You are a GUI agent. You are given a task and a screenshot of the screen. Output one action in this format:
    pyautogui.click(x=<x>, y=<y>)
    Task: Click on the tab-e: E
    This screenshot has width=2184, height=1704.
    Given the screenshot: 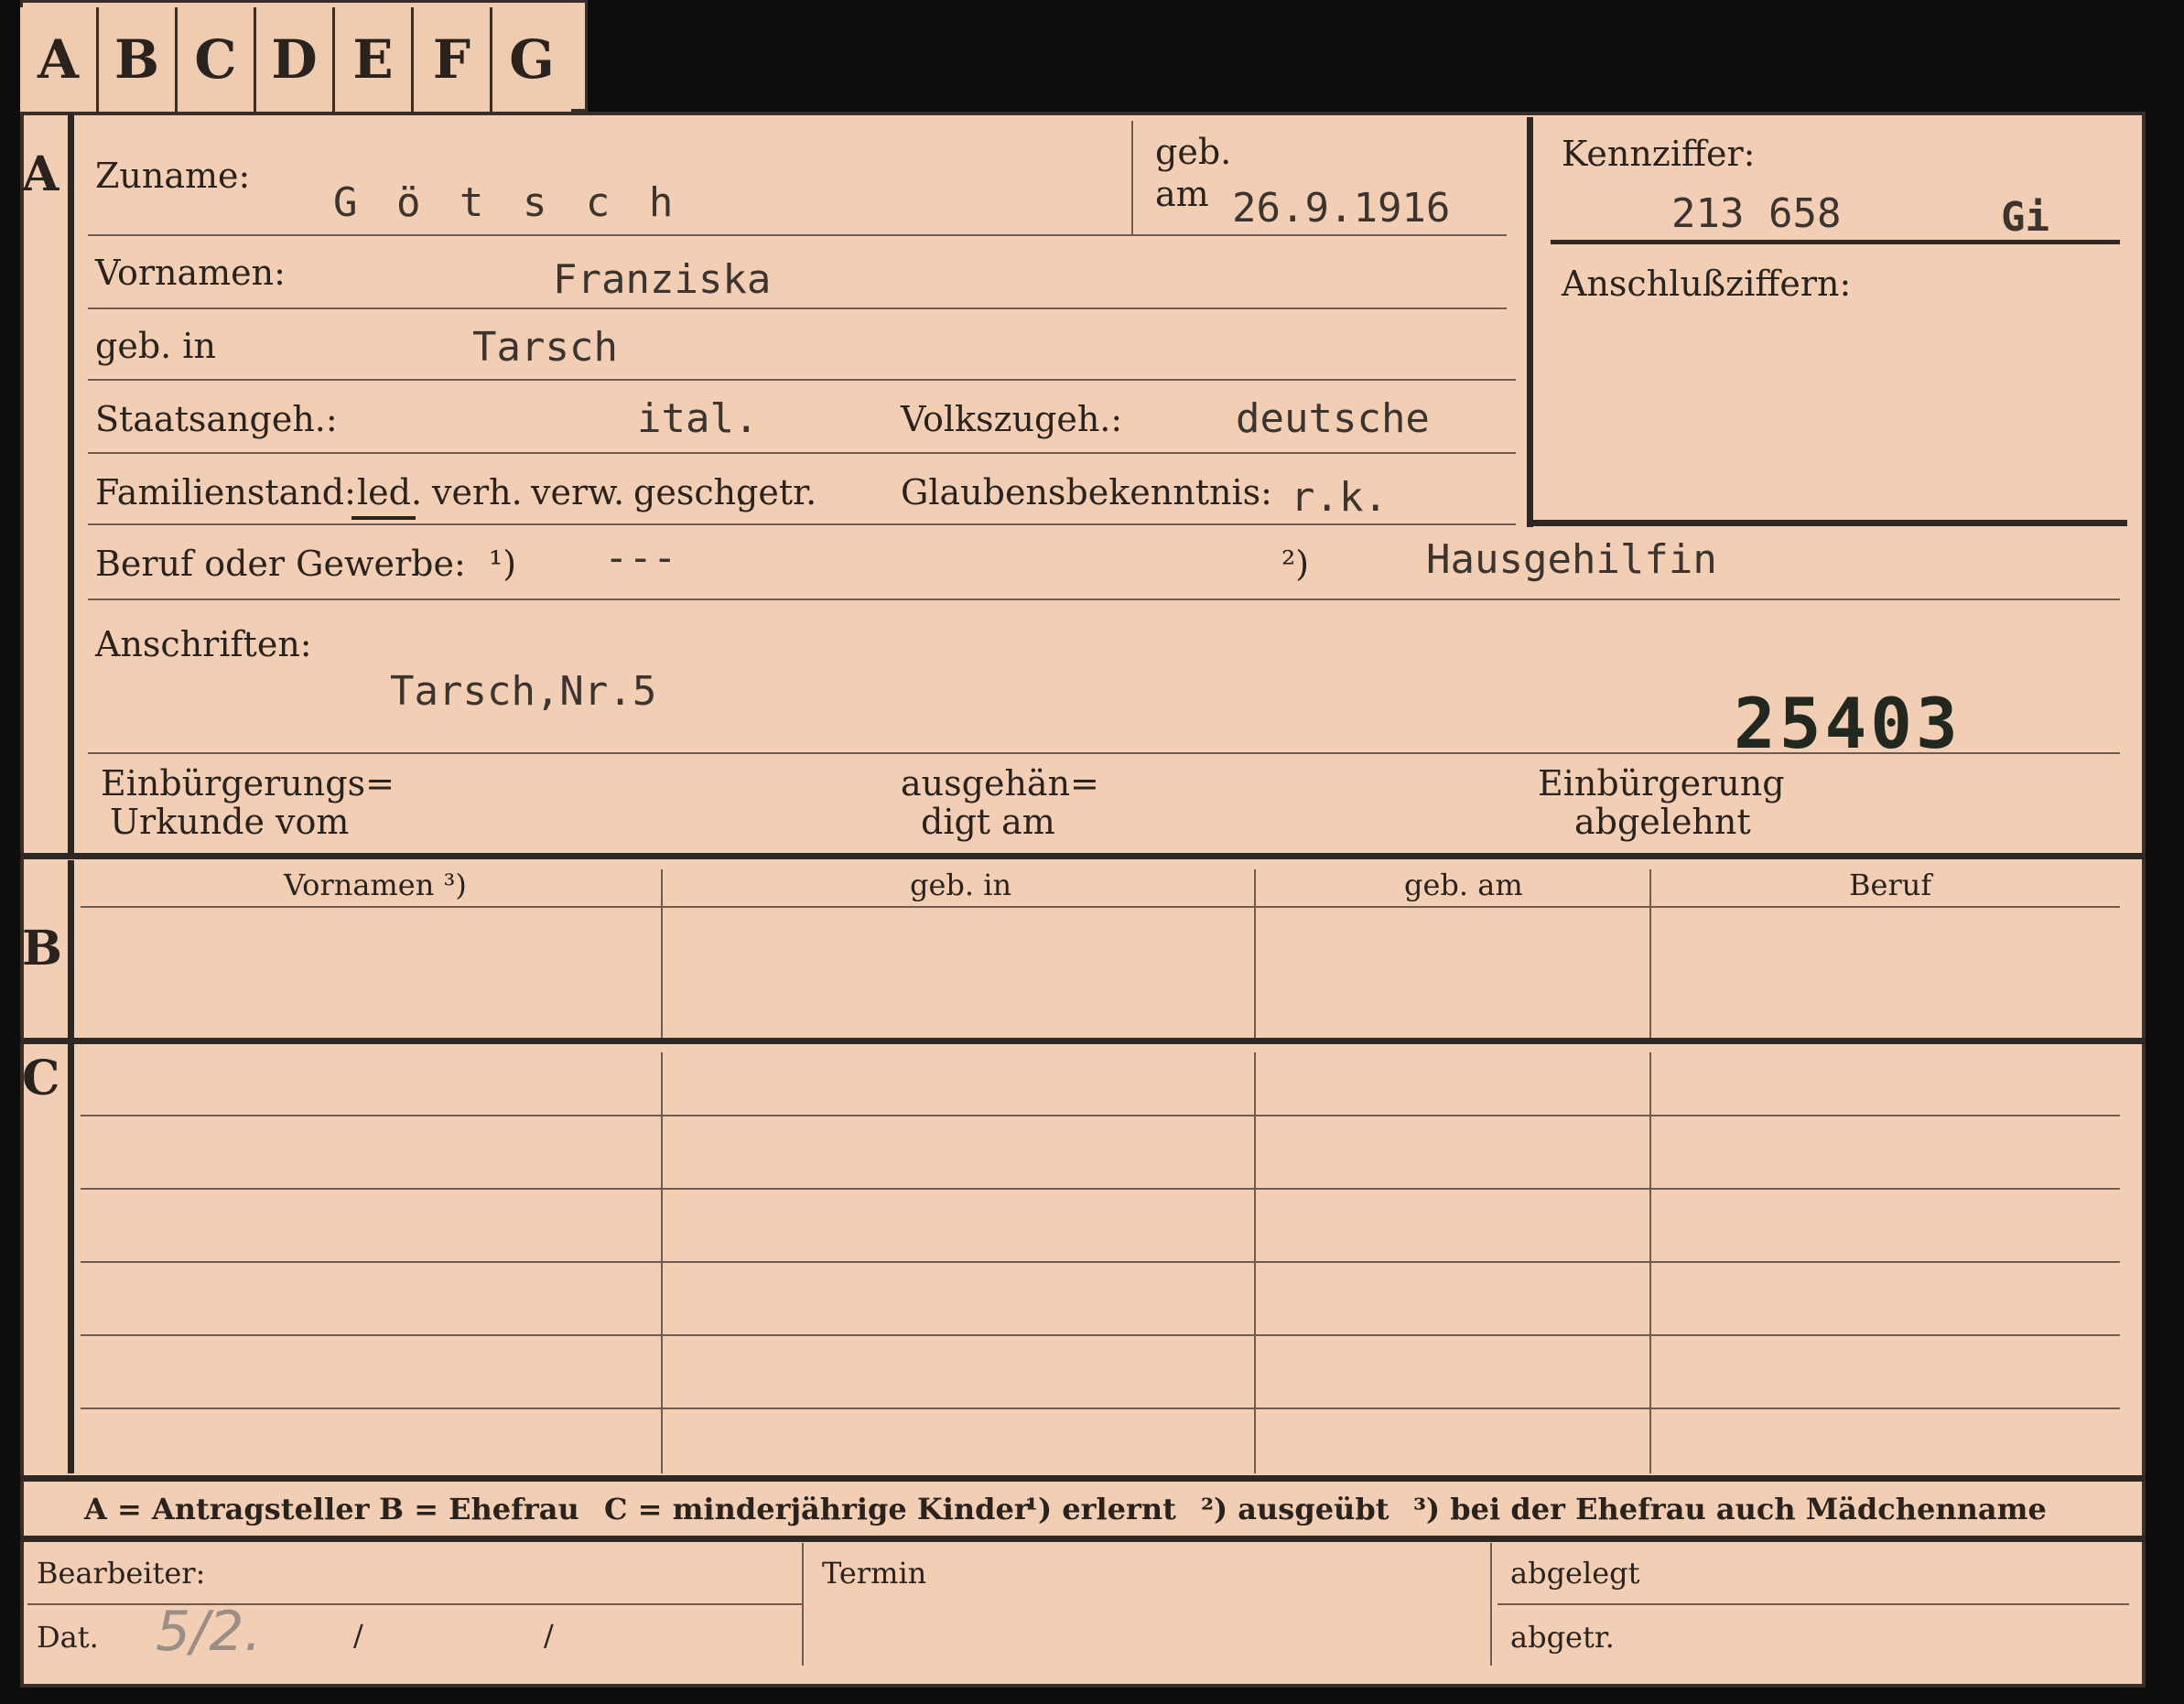 What is the action you would take?
    pyautogui.click(x=374, y=59)
    